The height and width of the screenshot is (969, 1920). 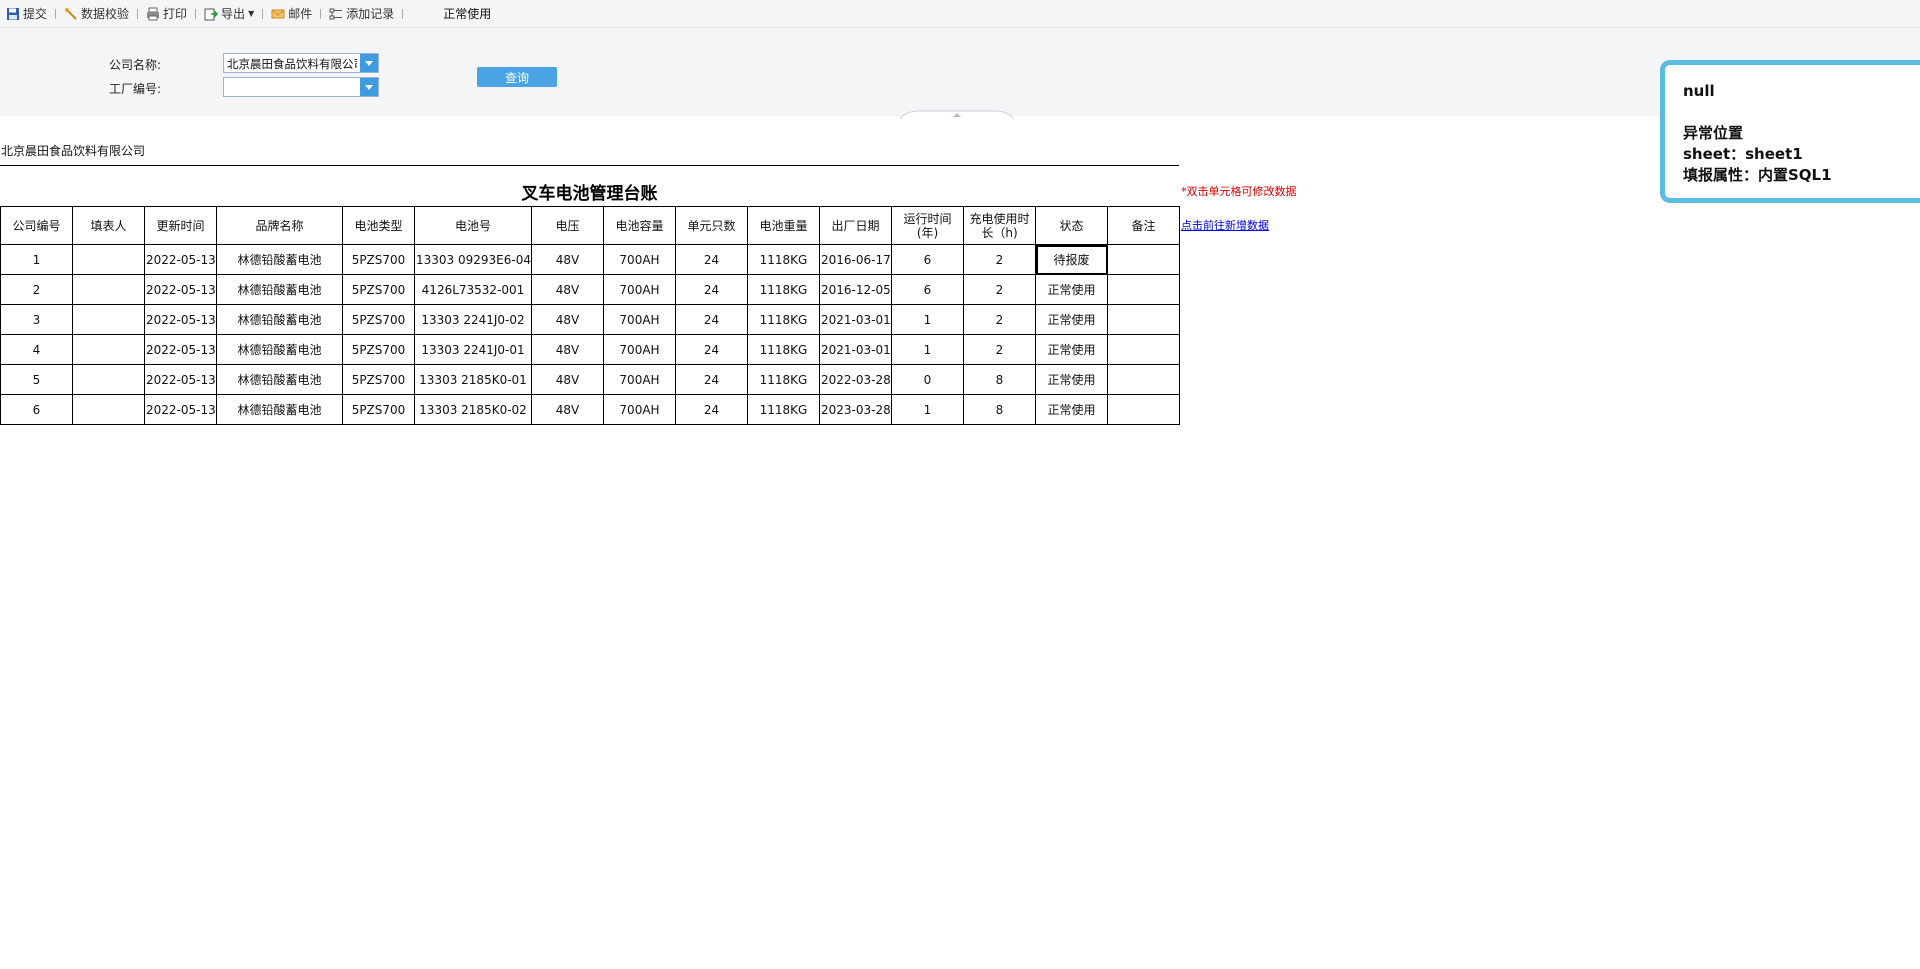 What do you see at coordinates (473, 319) in the screenshot?
I see `table-cell: 13303 2241J0-02` at bounding box center [473, 319].